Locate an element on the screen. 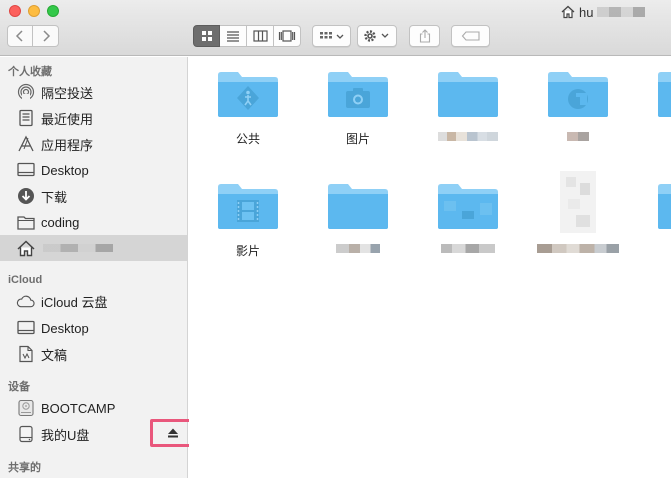 The height and width of the screenshot is (478, 671). window-toolbar: hu is located at coordinates (335, 28).